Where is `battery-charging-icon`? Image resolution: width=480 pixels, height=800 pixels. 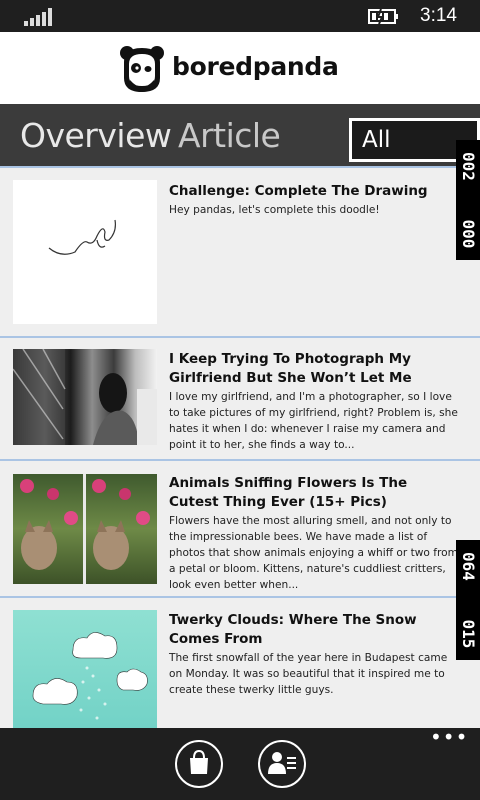 battery-charging-icon is located at coordinates (383, 16).